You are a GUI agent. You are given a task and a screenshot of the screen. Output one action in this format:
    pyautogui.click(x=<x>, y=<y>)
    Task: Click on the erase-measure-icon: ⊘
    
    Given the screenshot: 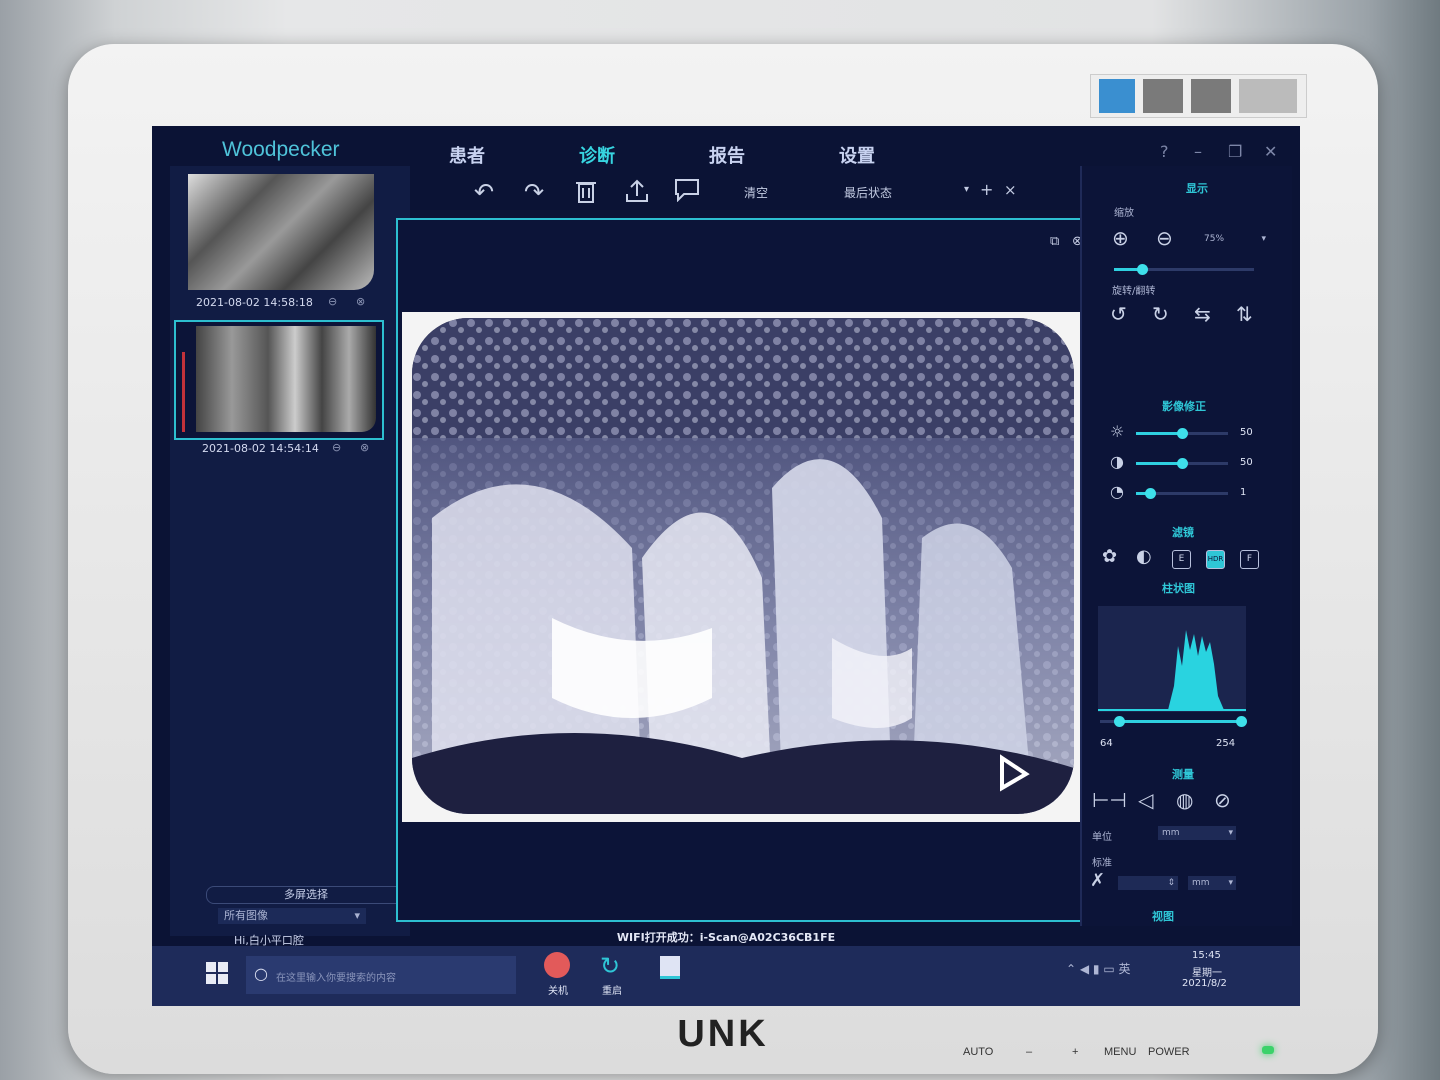 What is the action you would take?
    pyautogui.click(x=1222, y=800)
    